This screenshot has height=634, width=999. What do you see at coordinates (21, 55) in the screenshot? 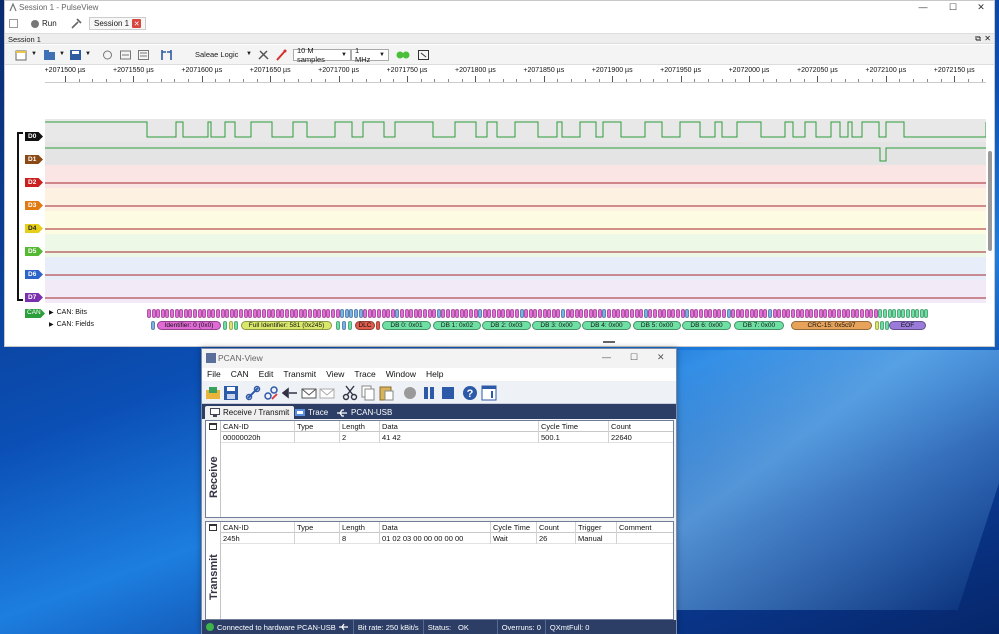
I see `new-view-icon` at bounding box center [21, 55].